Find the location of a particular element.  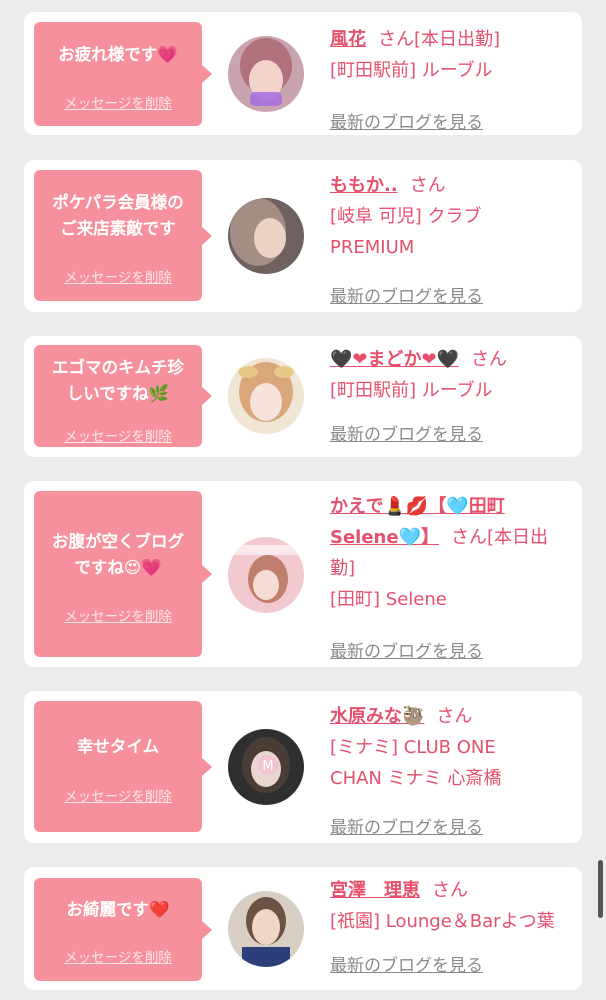

cast-name-link: ももか.. is located at coordinates (364, 185).